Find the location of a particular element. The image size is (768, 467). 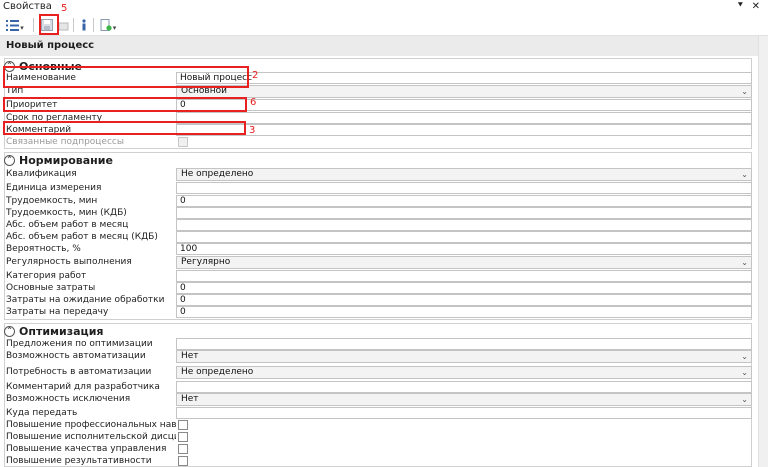

category-field is located at coordinates (464, 276).